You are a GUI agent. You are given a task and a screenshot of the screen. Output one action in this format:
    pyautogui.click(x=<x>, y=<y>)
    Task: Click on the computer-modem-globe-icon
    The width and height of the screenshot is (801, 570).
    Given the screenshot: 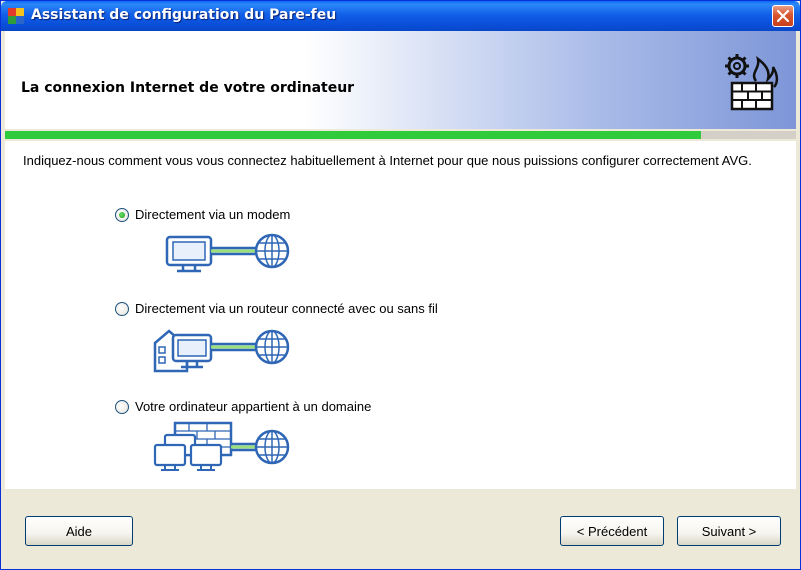 What is the action you would take?
    pyautogui.click(x=227, y=253)
    